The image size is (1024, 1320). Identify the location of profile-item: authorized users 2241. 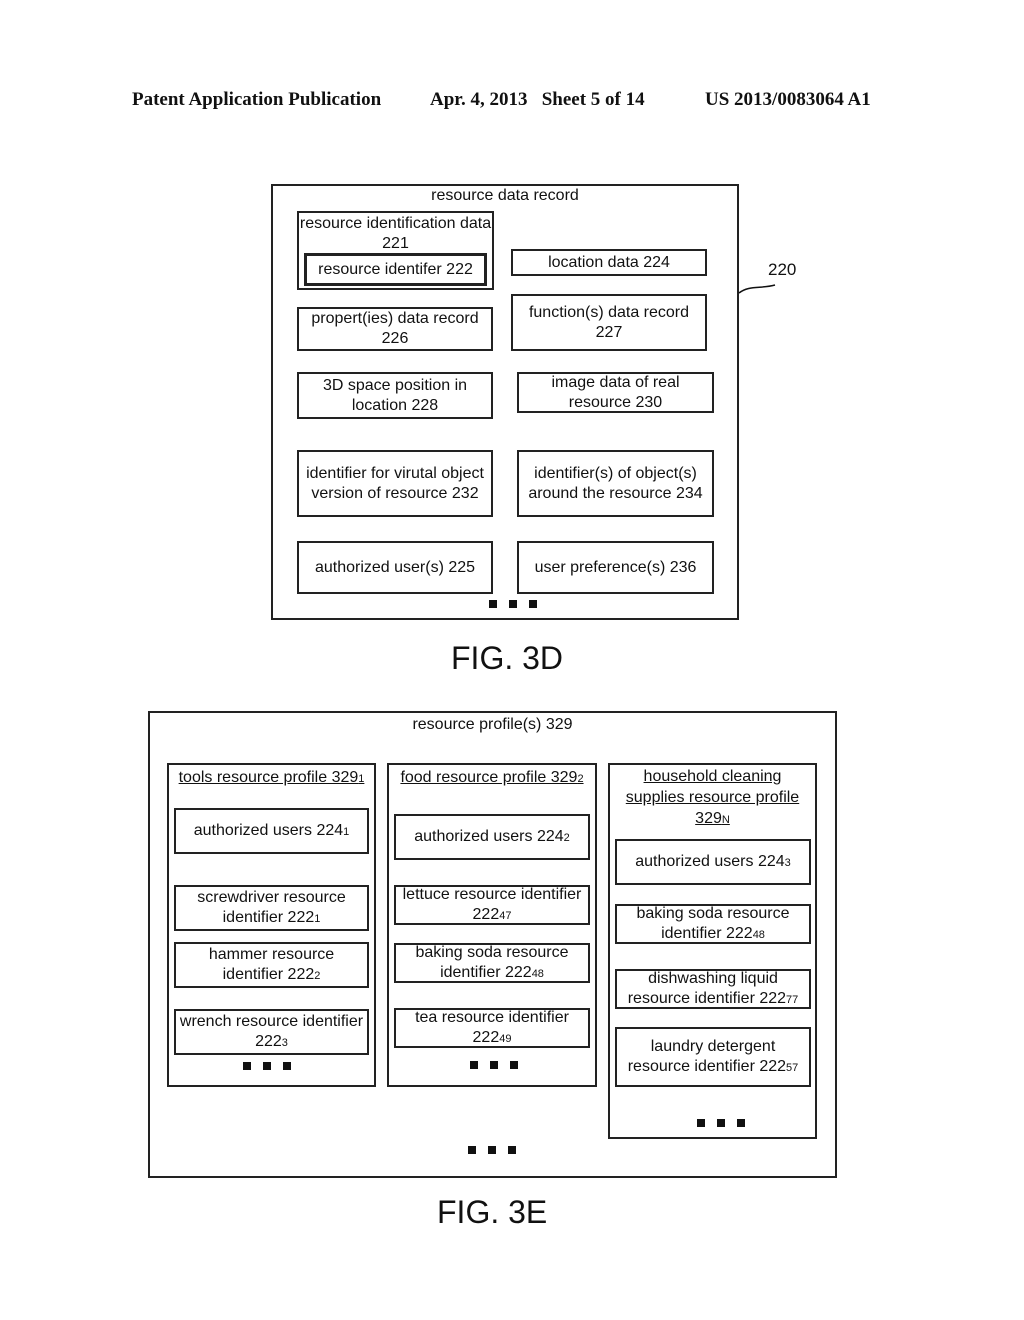
(271, 831).